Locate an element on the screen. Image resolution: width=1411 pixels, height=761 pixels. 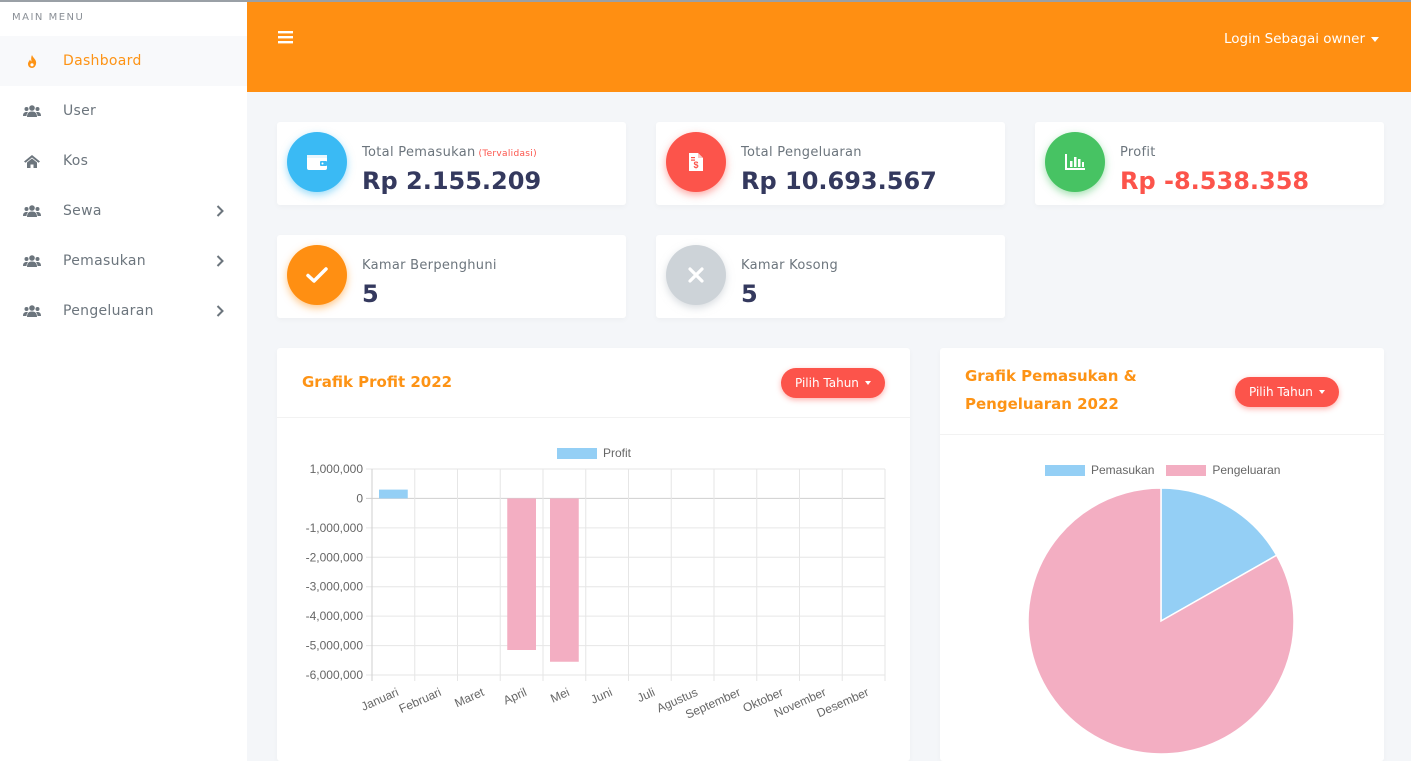
sidebar-item-pengeluaran: Pengeluaran is located at coordinates (123, 311).